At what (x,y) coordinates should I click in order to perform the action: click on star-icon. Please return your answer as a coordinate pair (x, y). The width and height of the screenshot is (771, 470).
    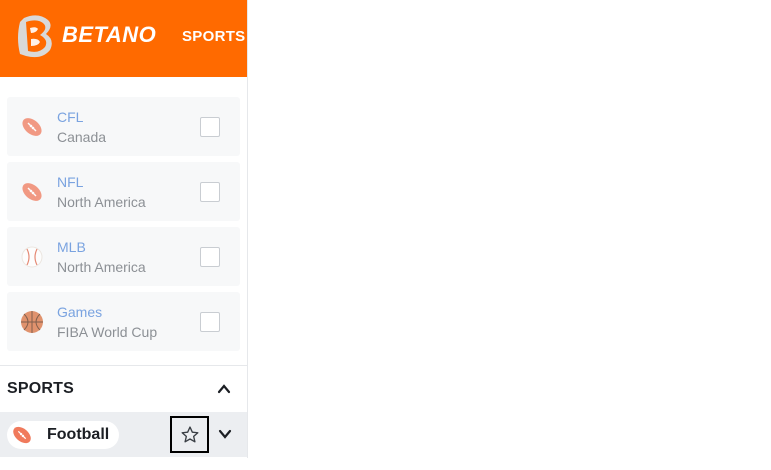
    Looking at the image, I should click on (189, 433).